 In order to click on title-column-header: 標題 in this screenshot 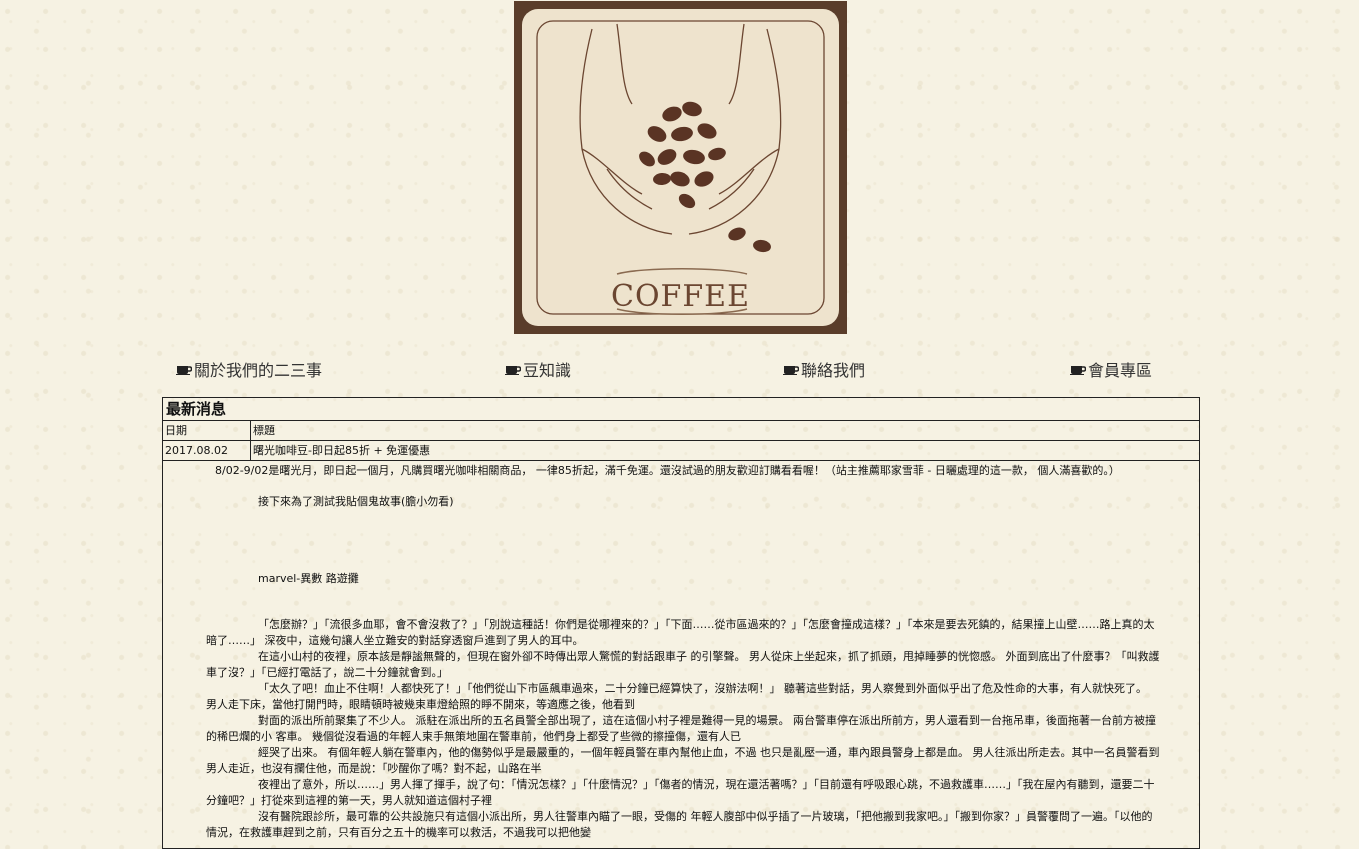, I will do `click(264, 430)`.